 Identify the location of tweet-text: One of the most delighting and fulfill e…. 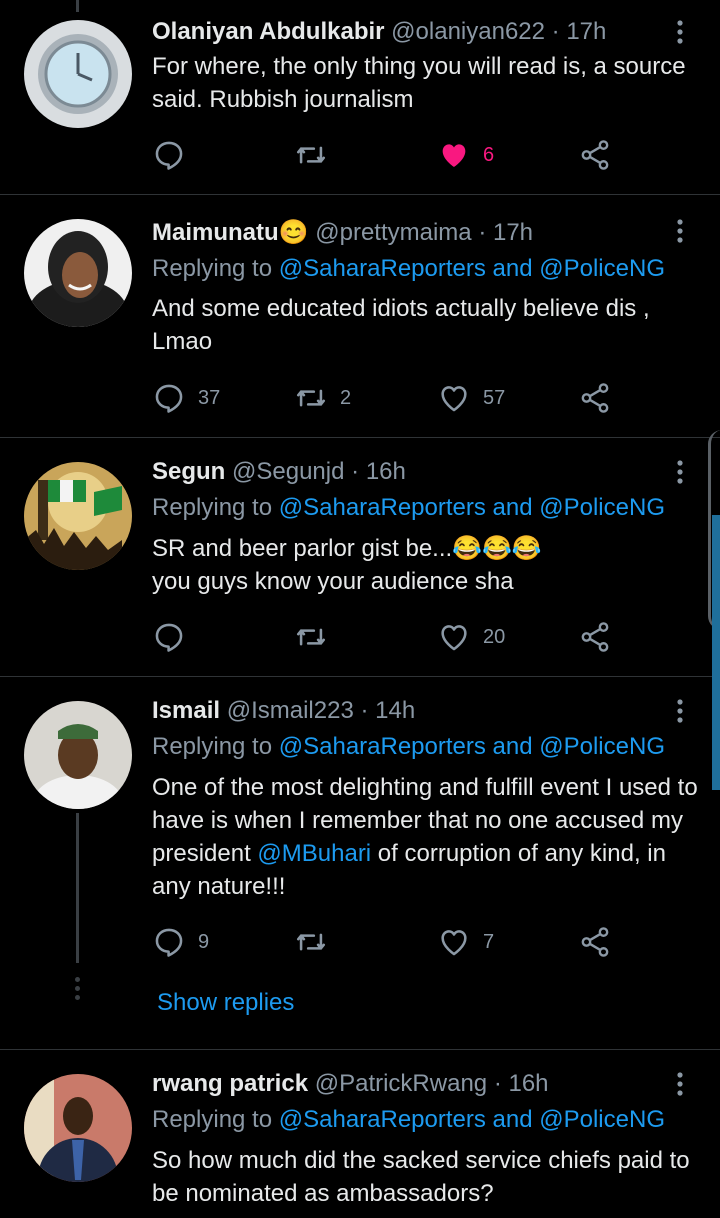
(427, 837).